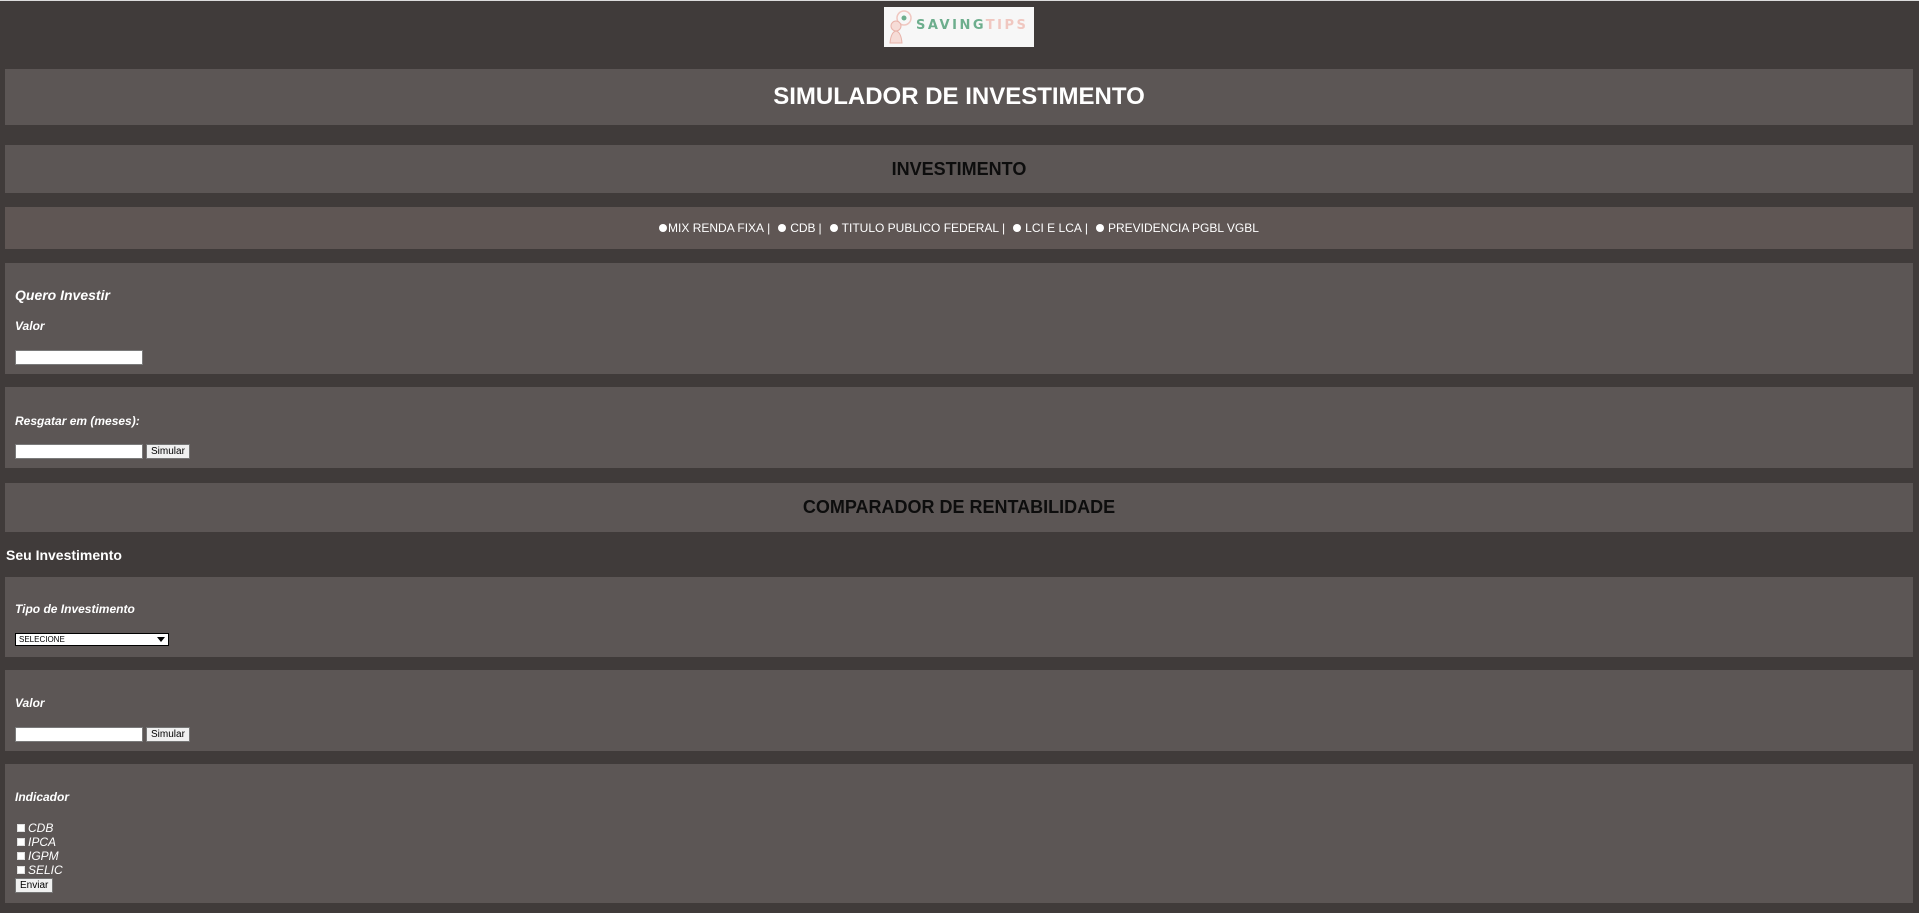 This screenshot has width=1919, height=913. I want to click on indicador-option-selic: SELIC, so click(40, 870).